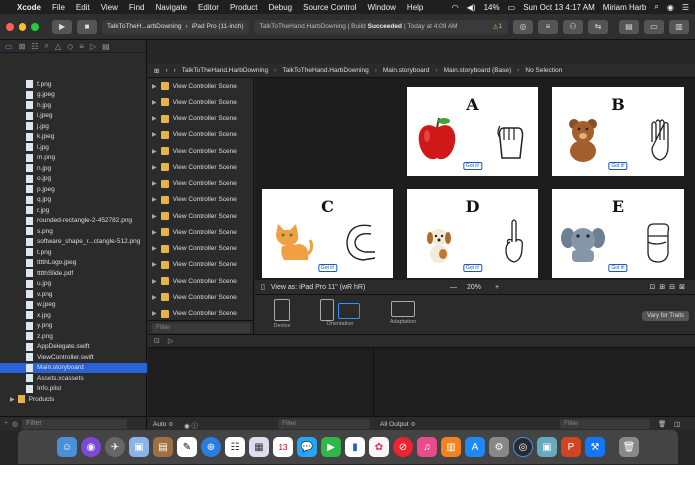  What do you see at coordinates (73, 326) in the screenshot?
I see `file-row: y.png` at bounding box center [73, 326].